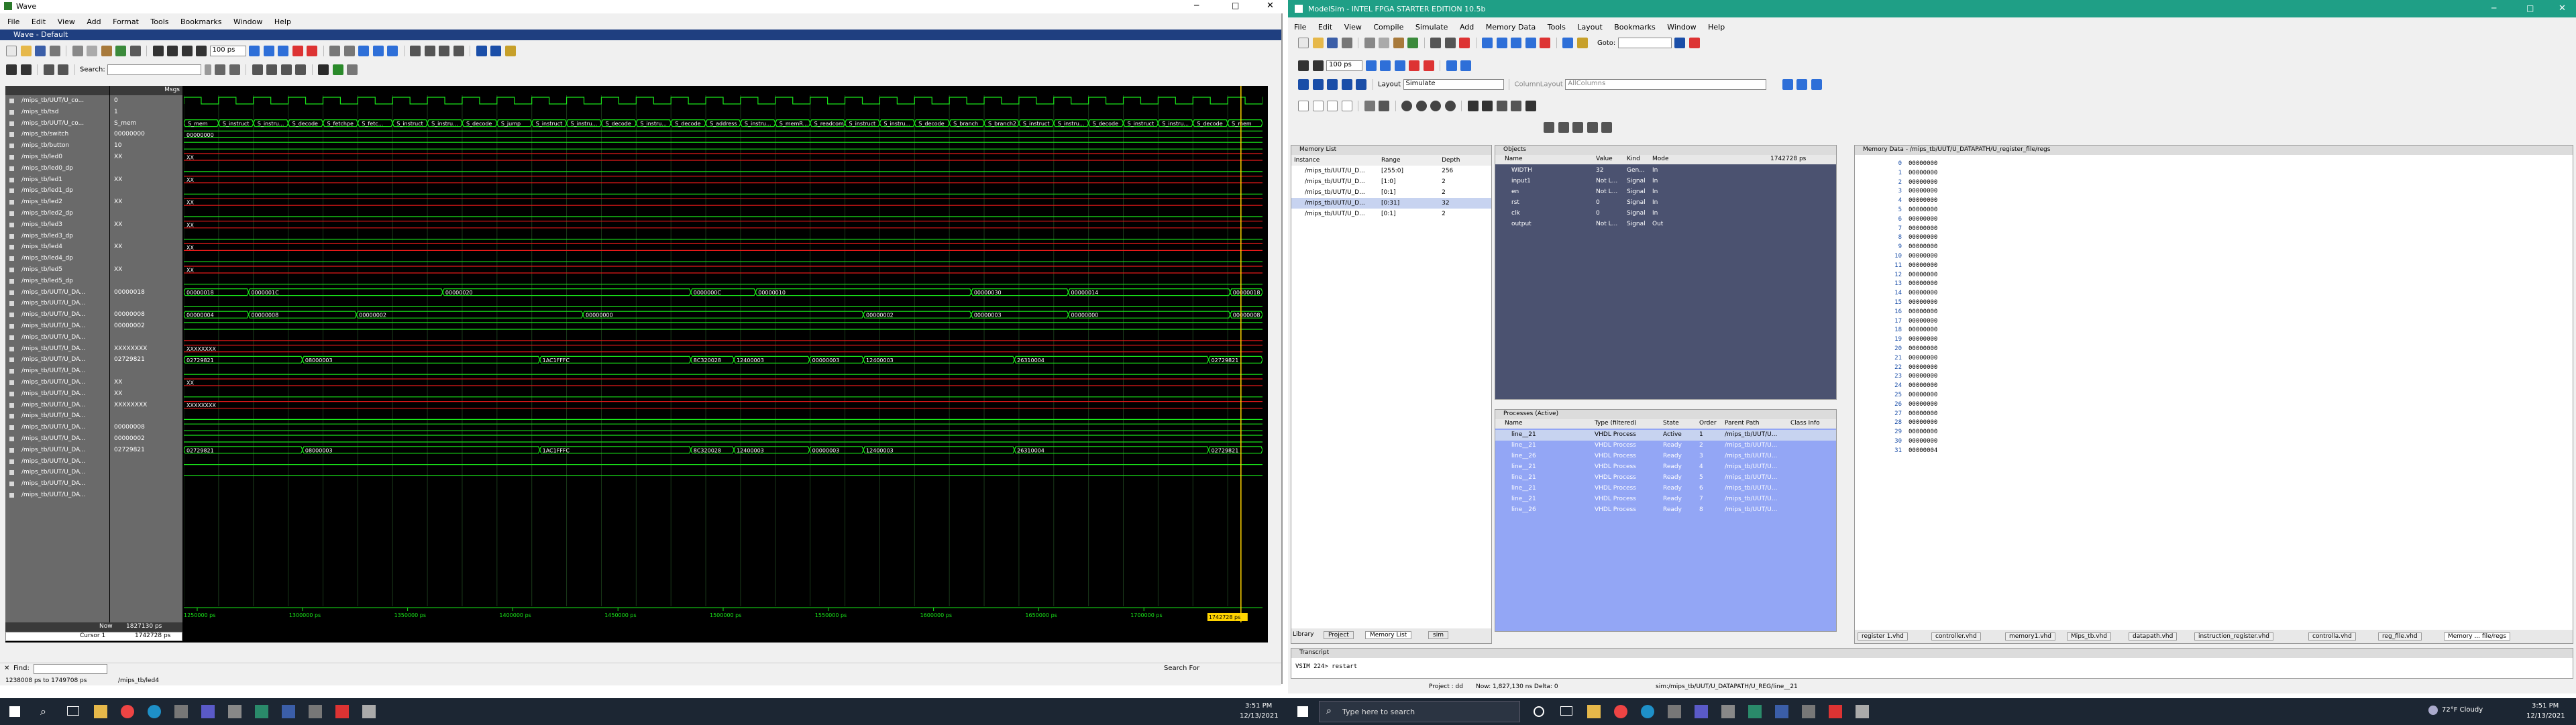  I want to click on msim-box4-icon, so click(1346, 106).